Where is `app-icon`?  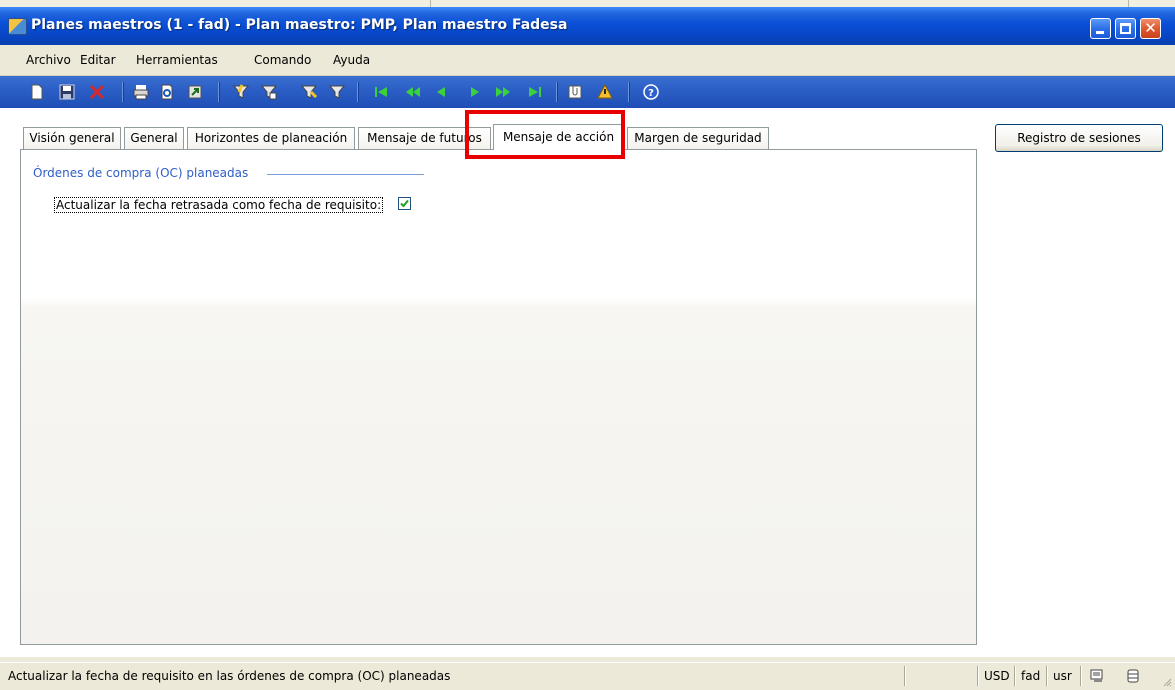 app-icon is located at coordinates (17, 26).